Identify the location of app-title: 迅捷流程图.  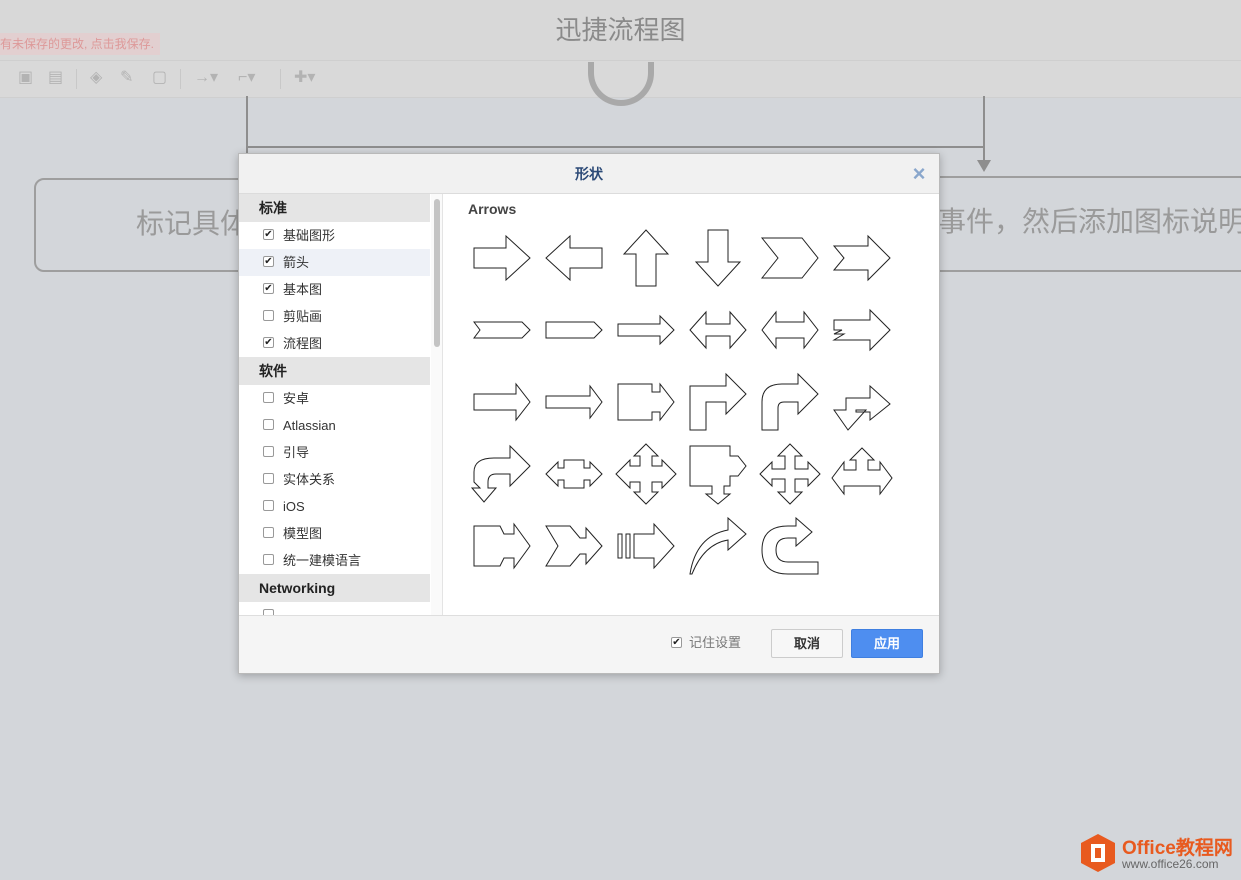
(620, 30).